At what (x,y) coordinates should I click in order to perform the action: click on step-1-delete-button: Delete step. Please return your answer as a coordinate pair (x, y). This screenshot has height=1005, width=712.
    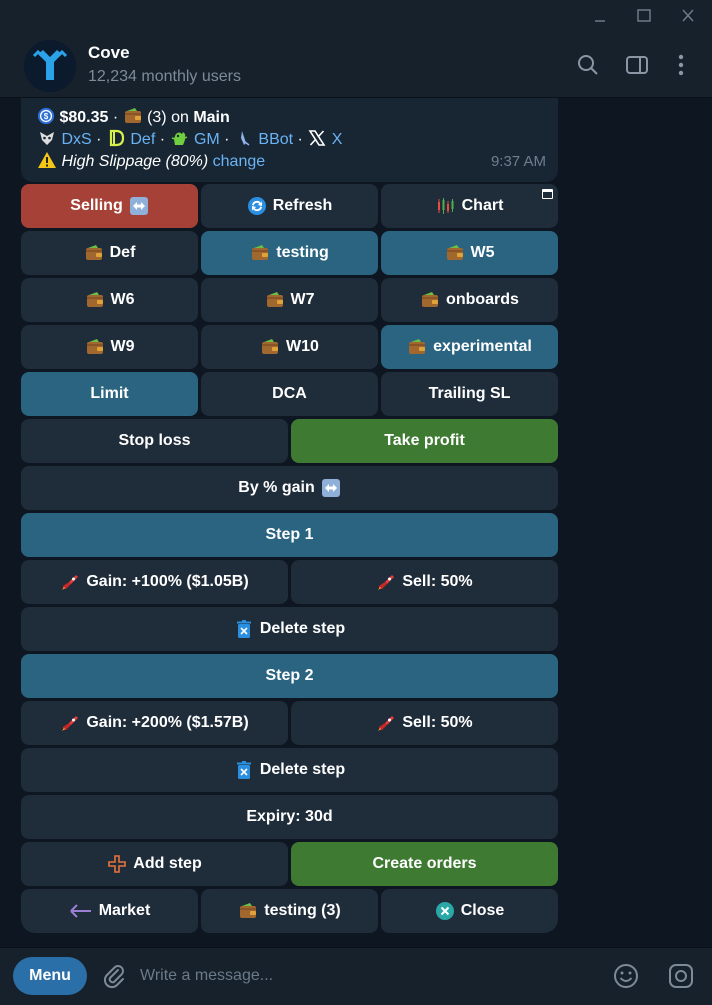
    Looking at the image, I should click on (289, 629).